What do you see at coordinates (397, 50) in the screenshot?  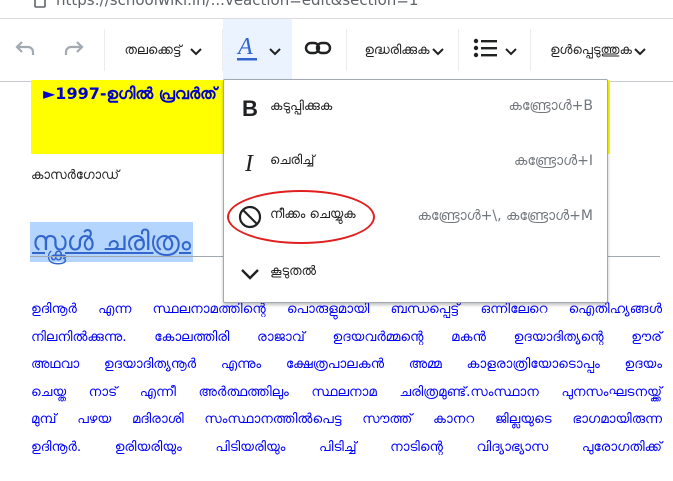 I see `cite-label: ഉദ്ധരിക്കുക` at bounding box center [397, 50].